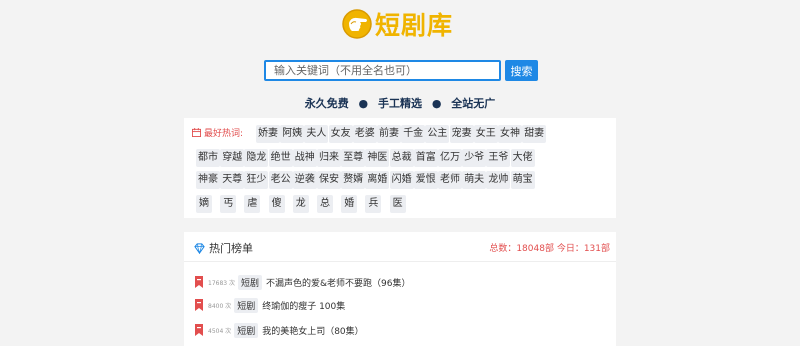 This screenshot has height=346, width=800. I want to click on rank-title: 热门榜单, so click(223, 248).